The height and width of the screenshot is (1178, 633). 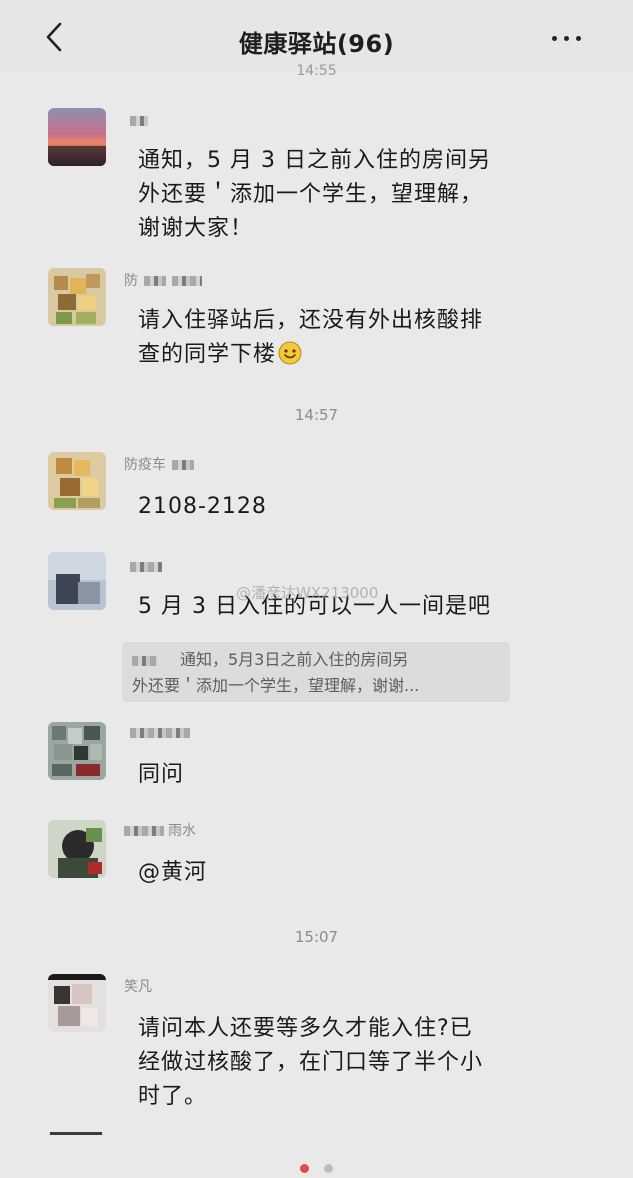 What do you see at coordinates (316, 415) in the screenshot?
I see `timestamp: 14:57` at bounding box center [316, 415].